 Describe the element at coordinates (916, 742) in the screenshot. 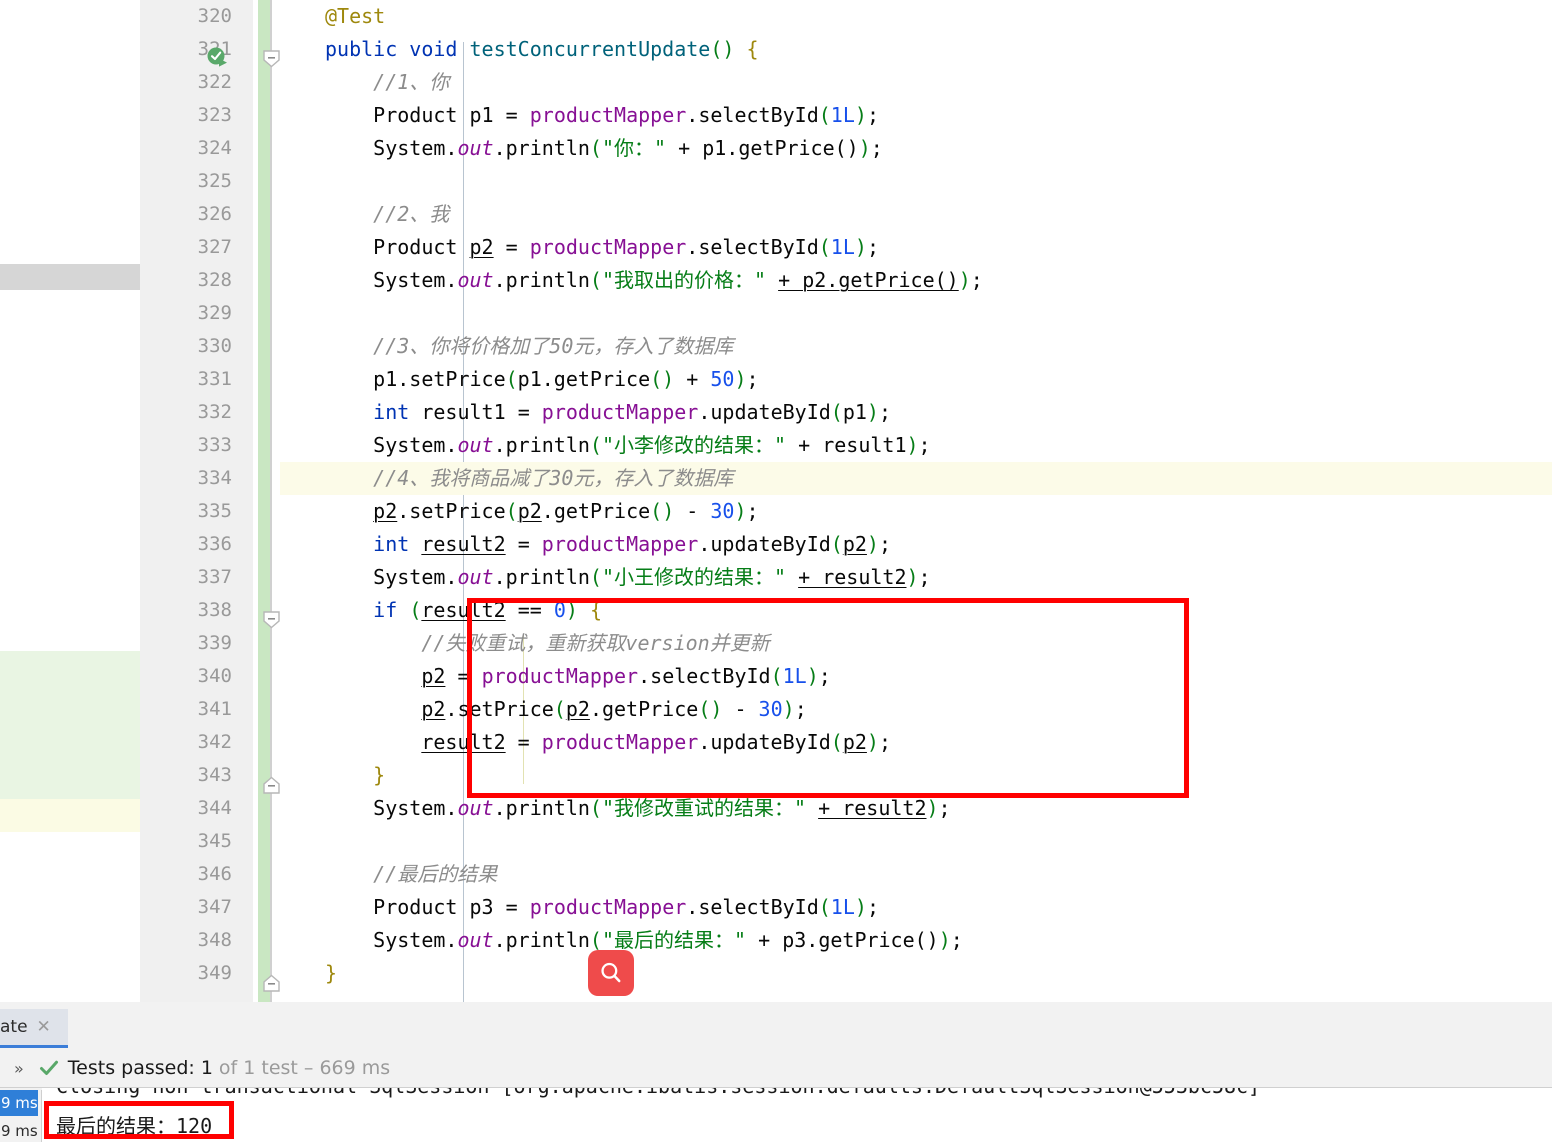

I see `code-line-342: result2 = productMapper.updateById(p2);` at that location.